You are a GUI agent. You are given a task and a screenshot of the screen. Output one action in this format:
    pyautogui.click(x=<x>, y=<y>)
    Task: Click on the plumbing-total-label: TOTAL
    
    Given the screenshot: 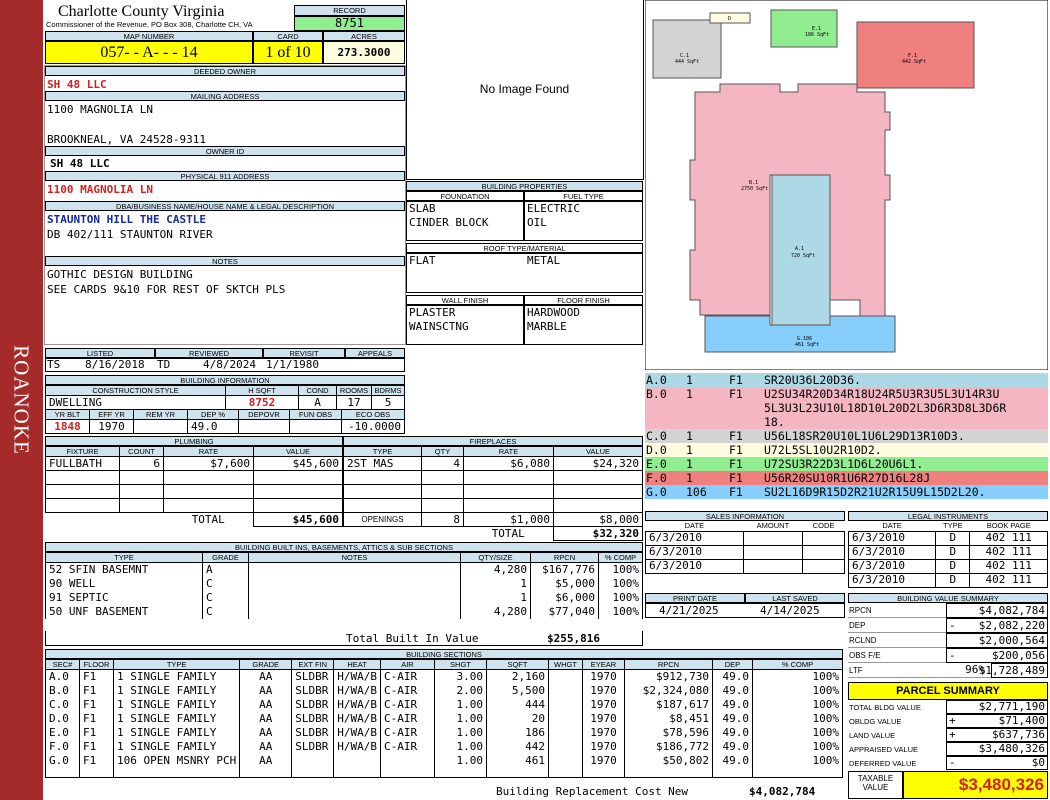 What is the action you would take?
    pyautogui.click(x=208, y=519)
    